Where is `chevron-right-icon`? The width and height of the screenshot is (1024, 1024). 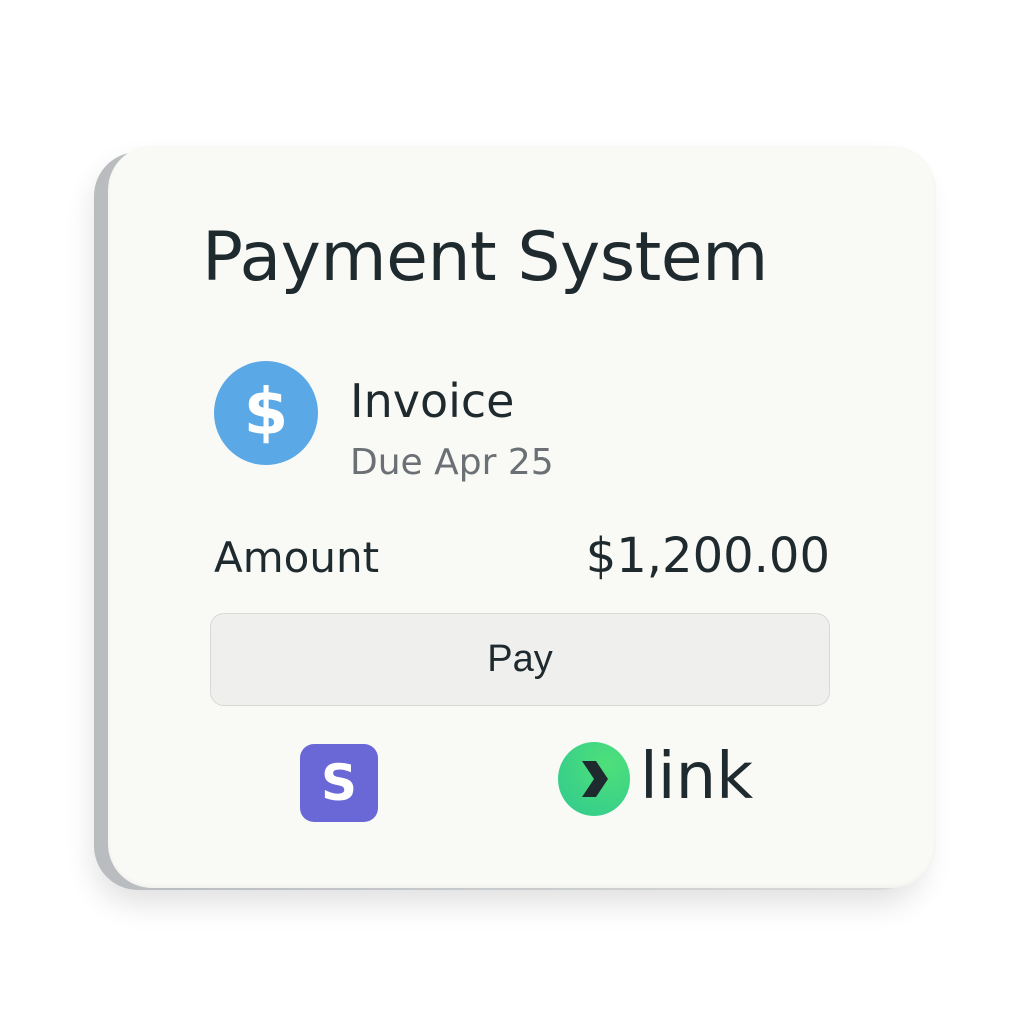 chevron-right-icon is located at coordinates (595, 779).